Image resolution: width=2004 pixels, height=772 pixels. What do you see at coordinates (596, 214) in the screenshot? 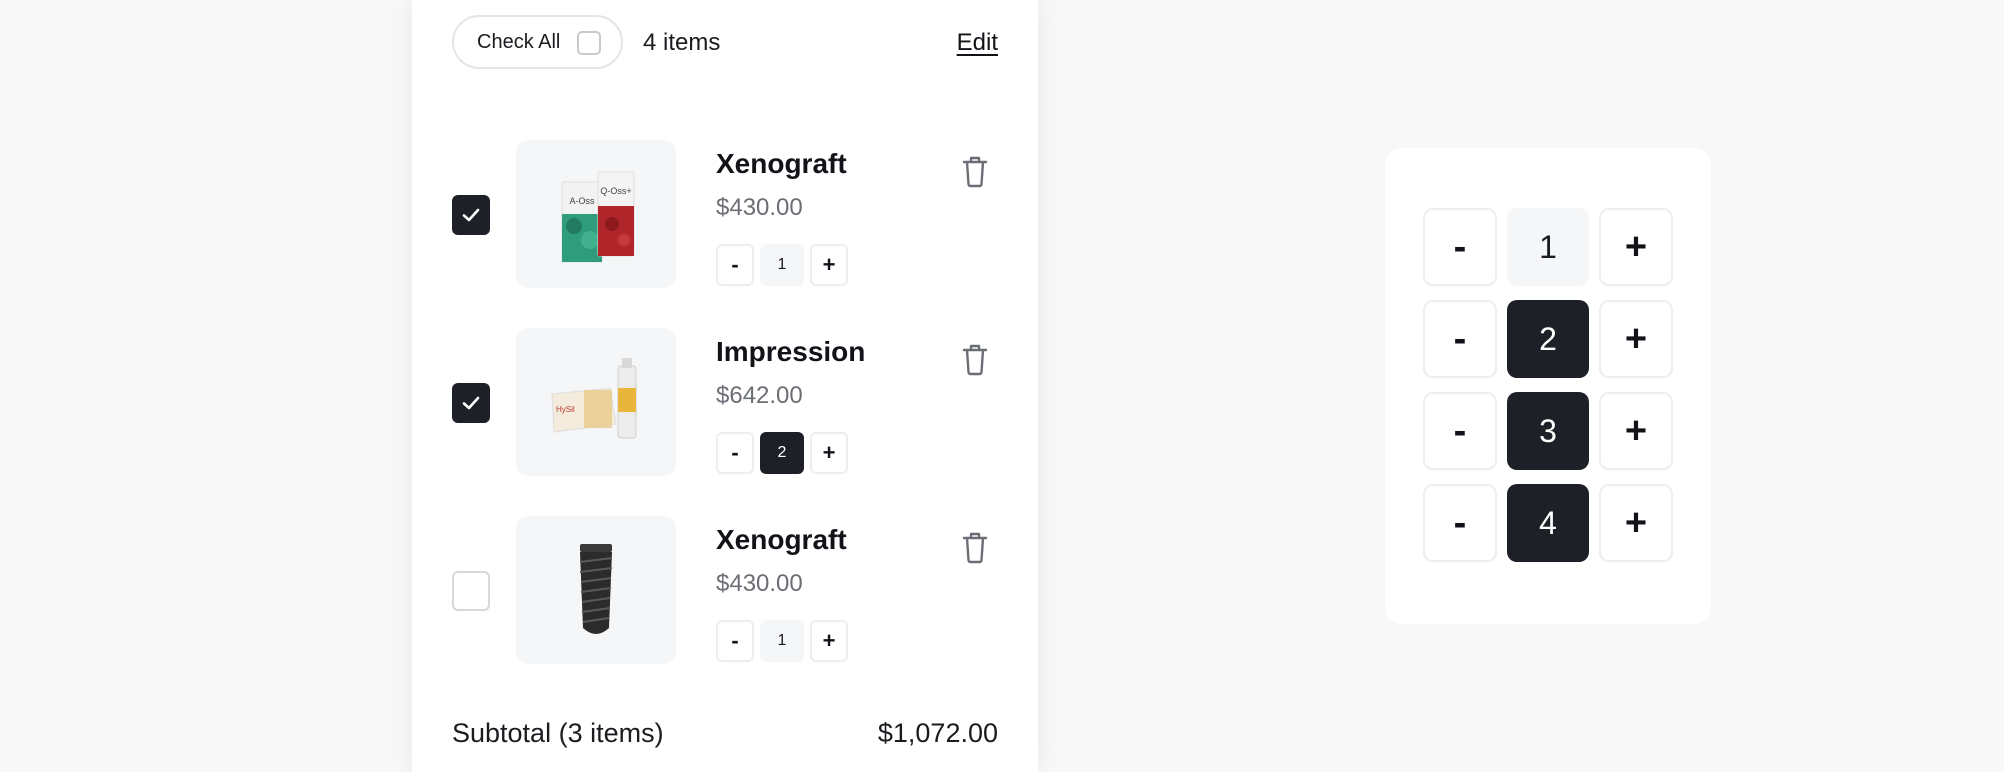
I see `product-image: A-Oss Q-Oss+` at bounding box center [596, 214].